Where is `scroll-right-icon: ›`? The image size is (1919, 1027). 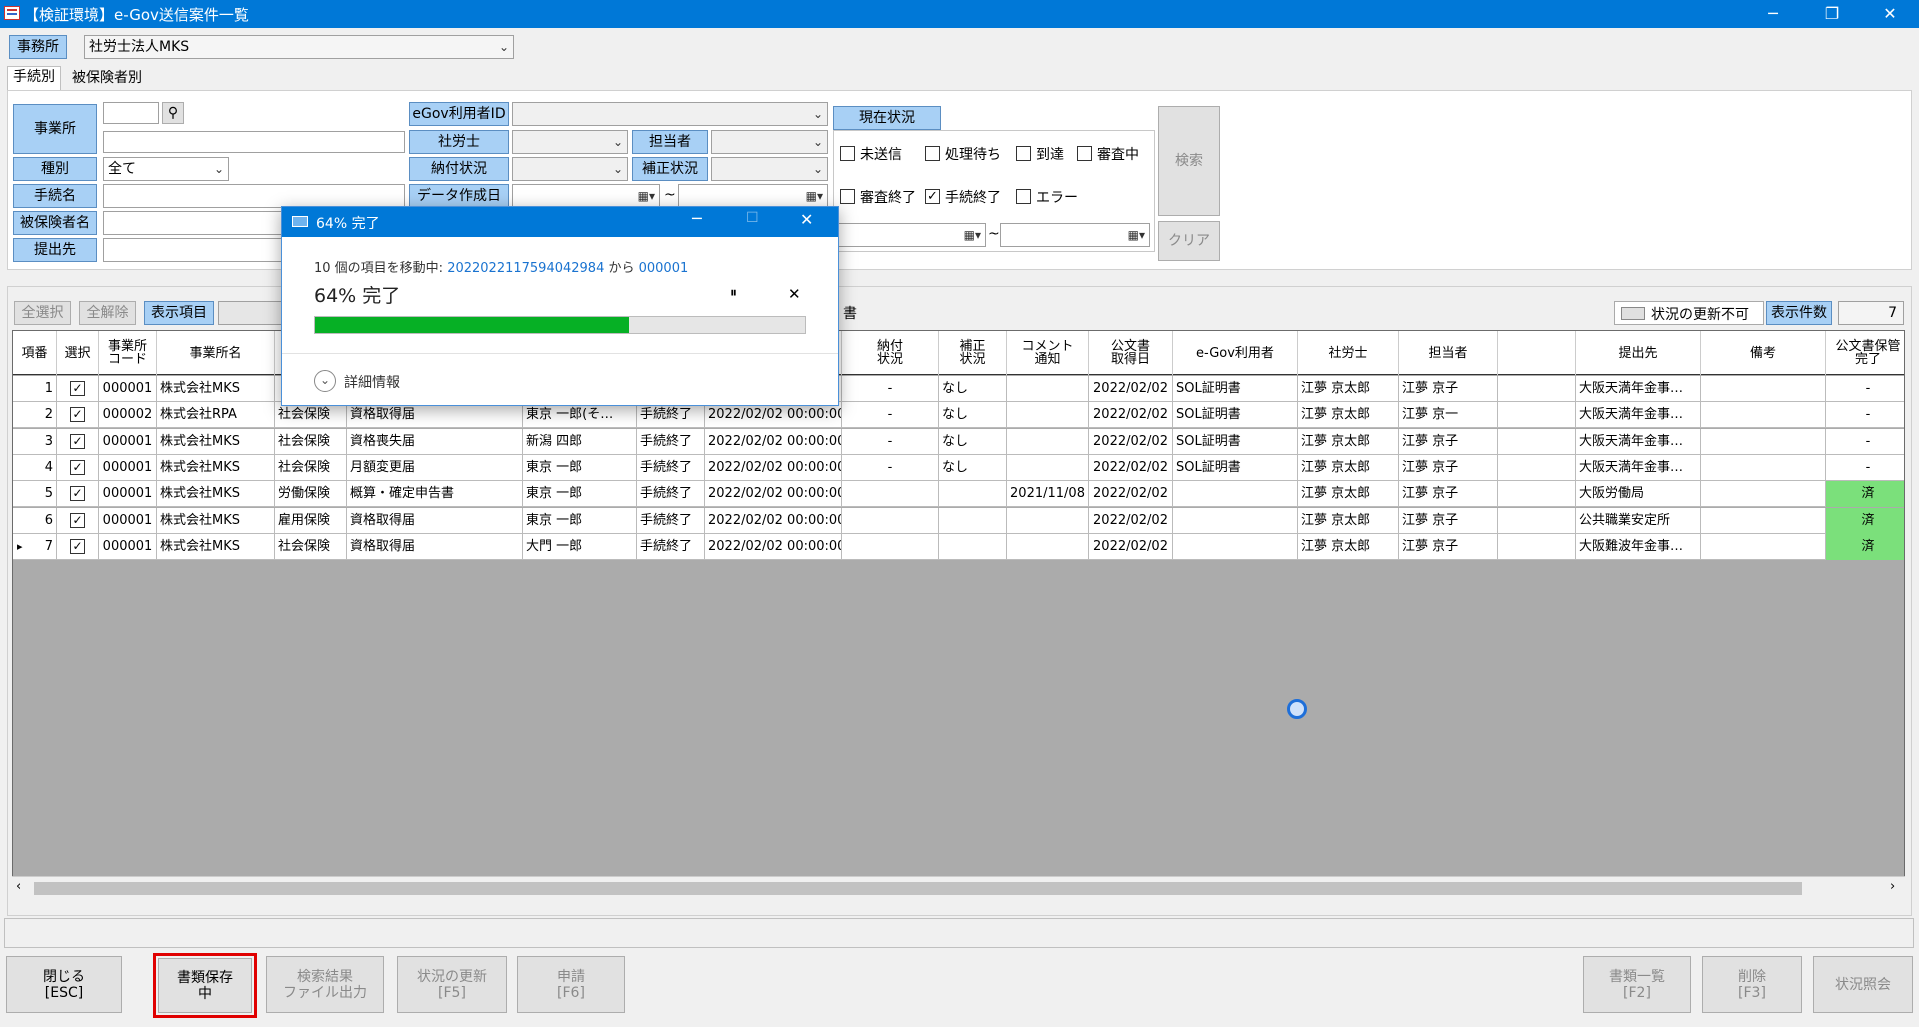
scroll-right-icon: › is located at coordinates (1892, 886).